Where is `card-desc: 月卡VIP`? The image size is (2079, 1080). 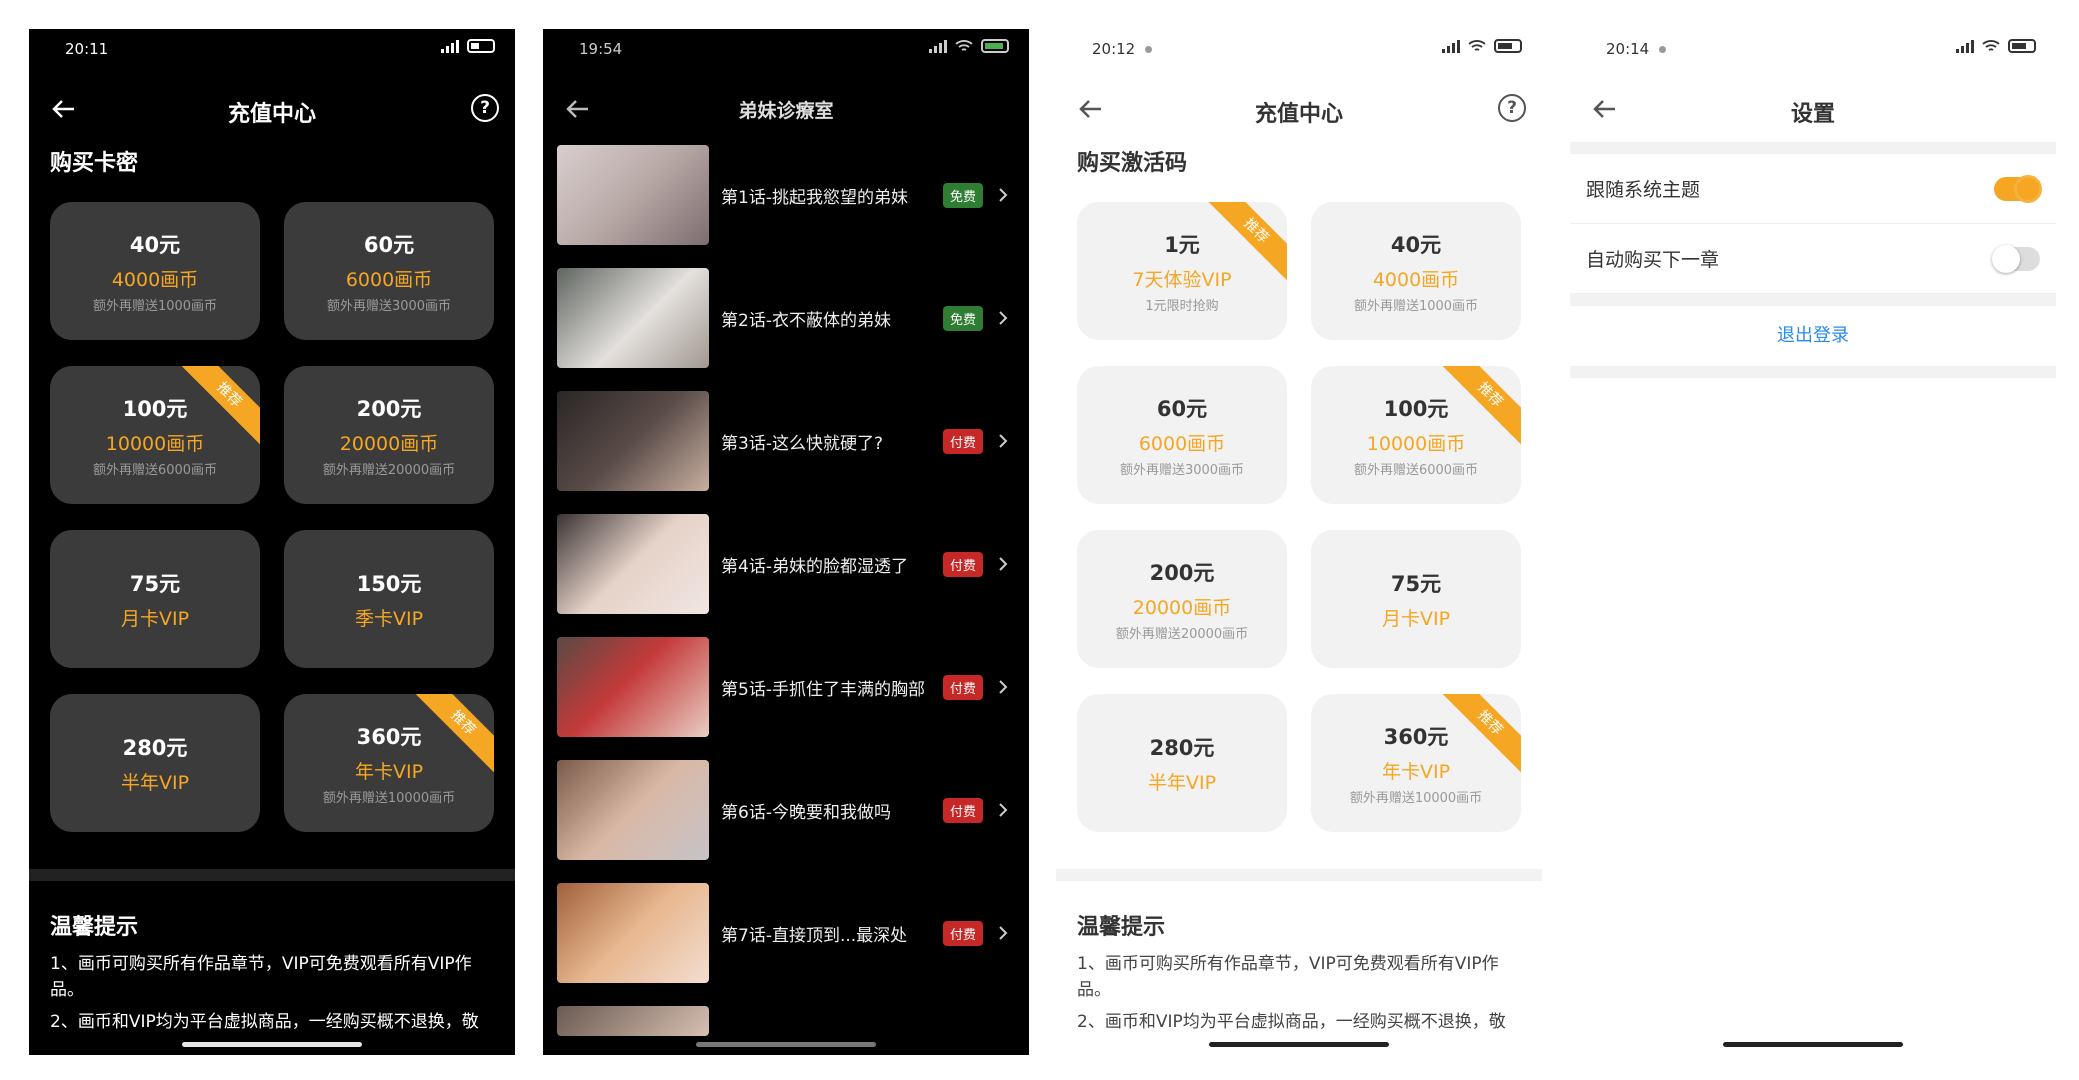 card-desc: 月卡VIP is located at coordinates (1416, 618).